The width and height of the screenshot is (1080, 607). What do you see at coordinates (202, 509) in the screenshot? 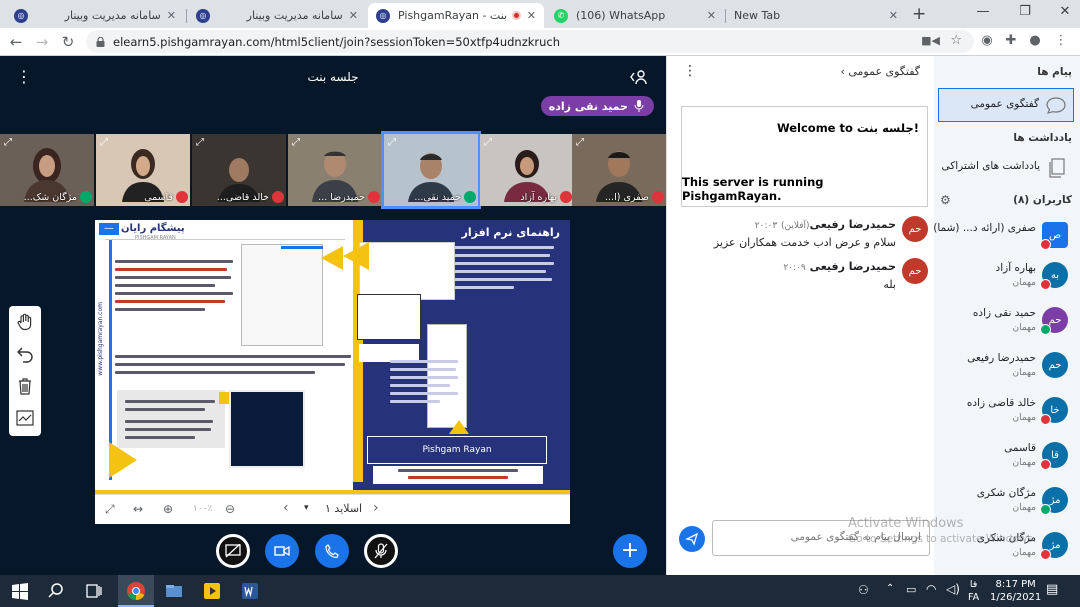
I see `zoom-level: ۱۰۰٪` at bounding box center [202, 509].